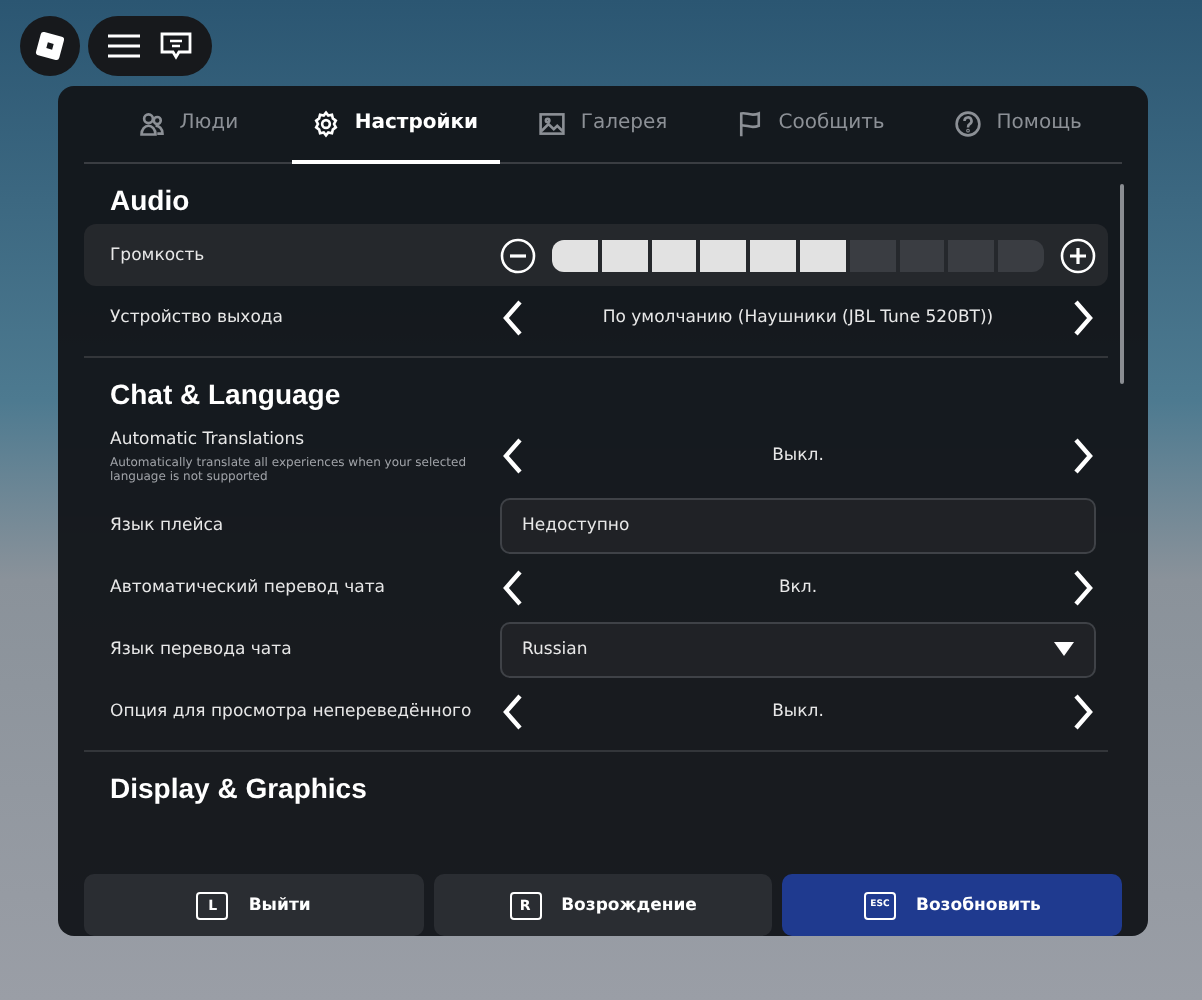 This screenshot has height=1000, width=1202. I want to click on setting-label: Automatic Translations, so click(208, 439).